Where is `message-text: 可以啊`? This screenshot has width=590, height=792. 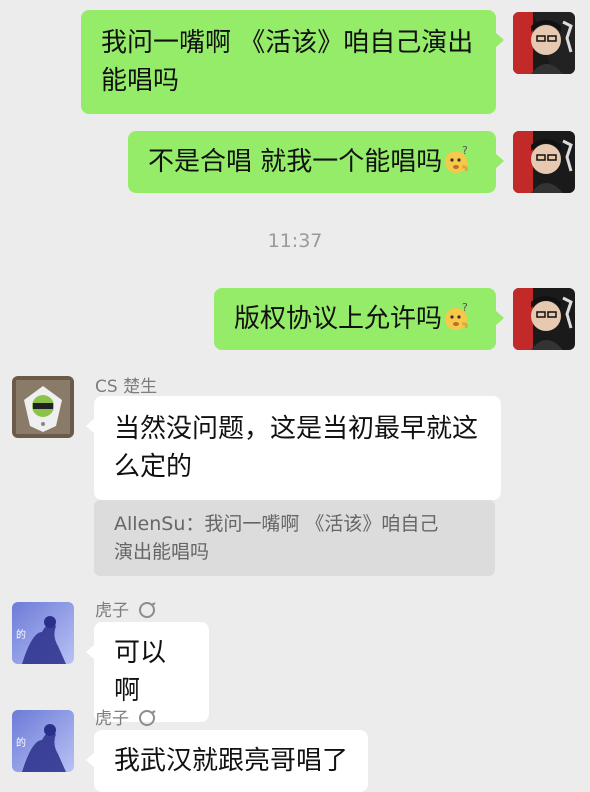
message-text: 可以啊 is located at coordinates (140, 672).